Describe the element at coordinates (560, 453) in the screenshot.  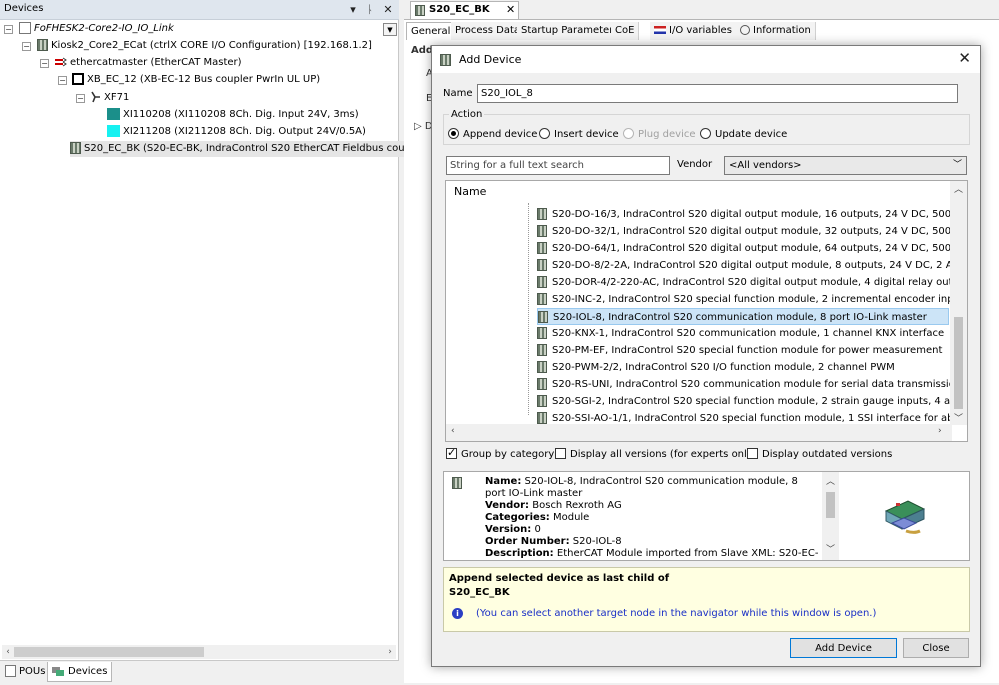
I see `checkbox-unchecked-icon` at that location.